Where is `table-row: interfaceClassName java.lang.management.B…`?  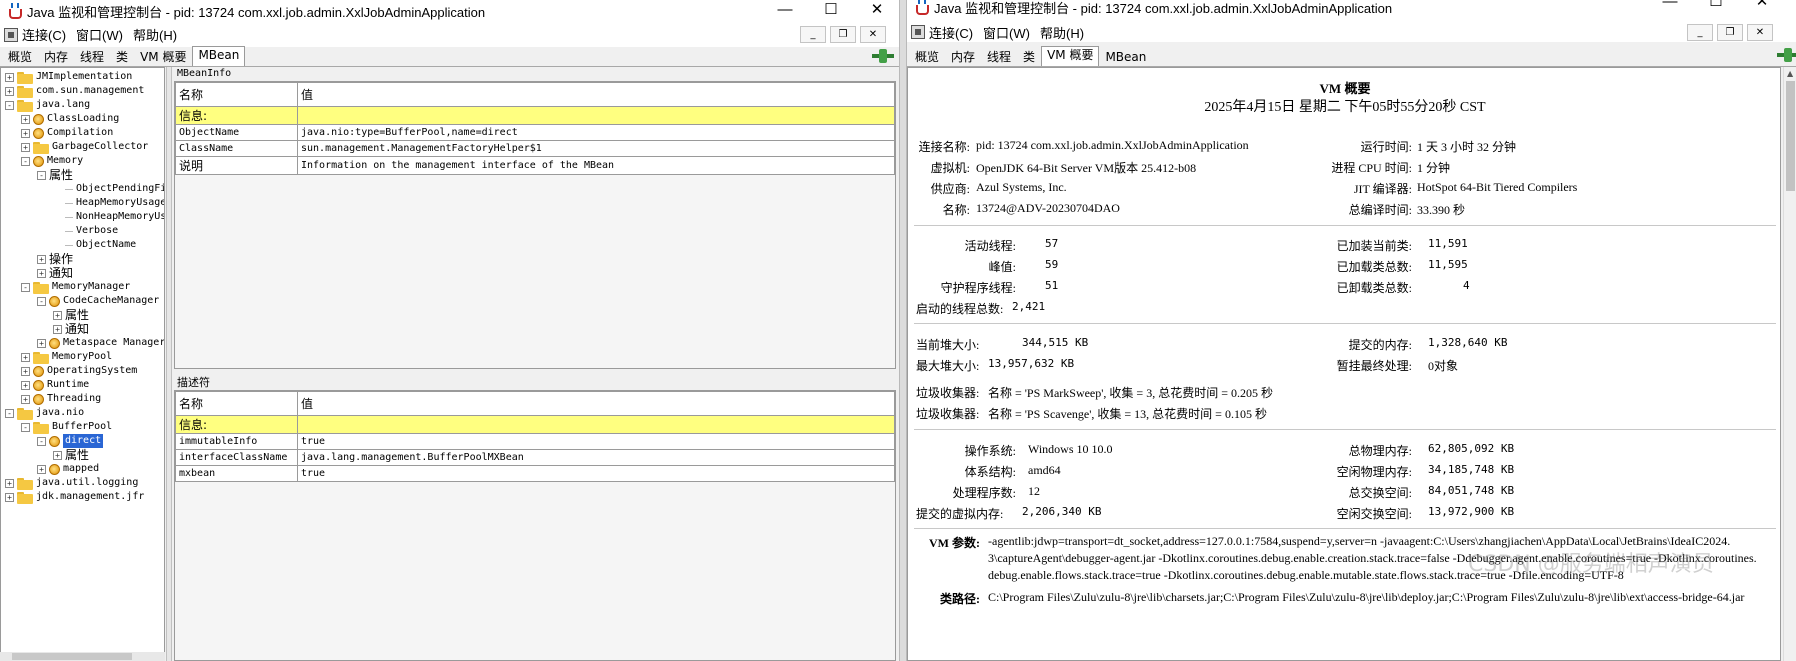
table-row: interfaceClassName java.lang.management.B… is located at coordinates (535, 457).